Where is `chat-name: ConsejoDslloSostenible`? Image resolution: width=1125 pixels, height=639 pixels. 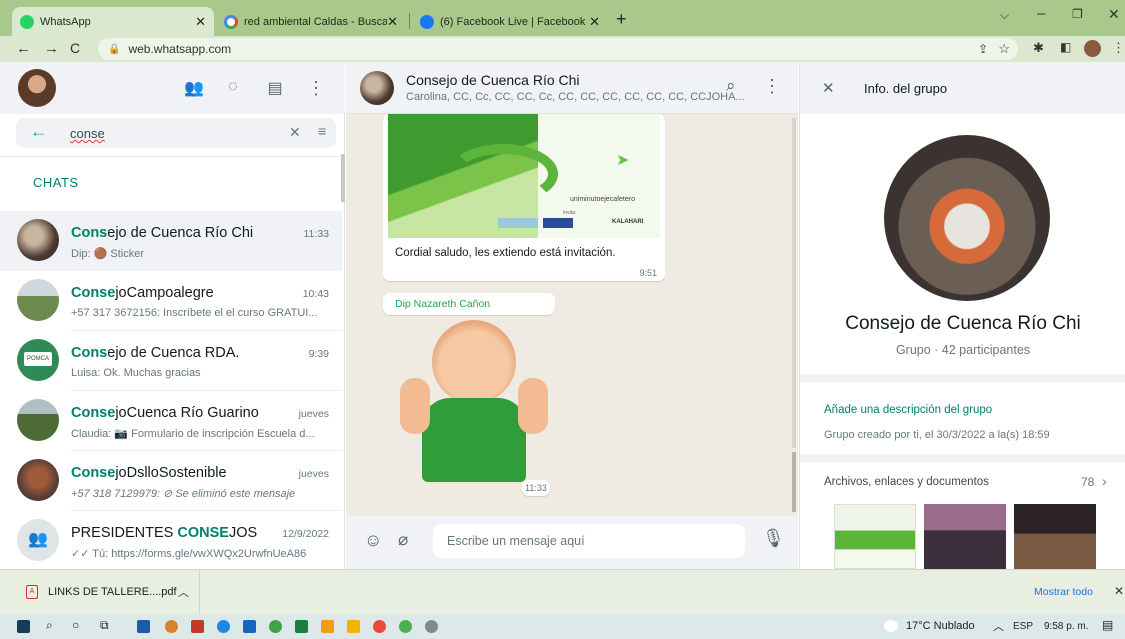 chat-name: ConsejoDslloSostenible is located at coordinates (149, 473).